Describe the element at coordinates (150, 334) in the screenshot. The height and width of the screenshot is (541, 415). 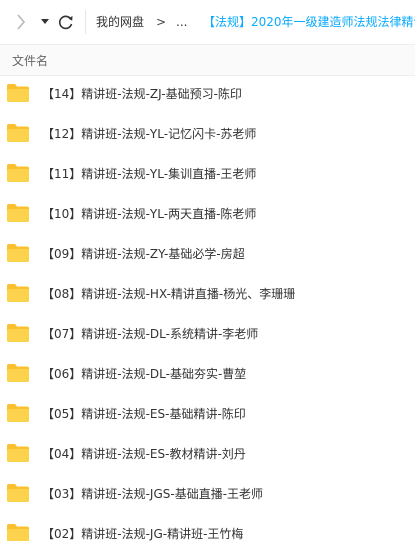
I see `file-name: 【07】精讲班-法规-DL-系统精讲-李老师` at that location.